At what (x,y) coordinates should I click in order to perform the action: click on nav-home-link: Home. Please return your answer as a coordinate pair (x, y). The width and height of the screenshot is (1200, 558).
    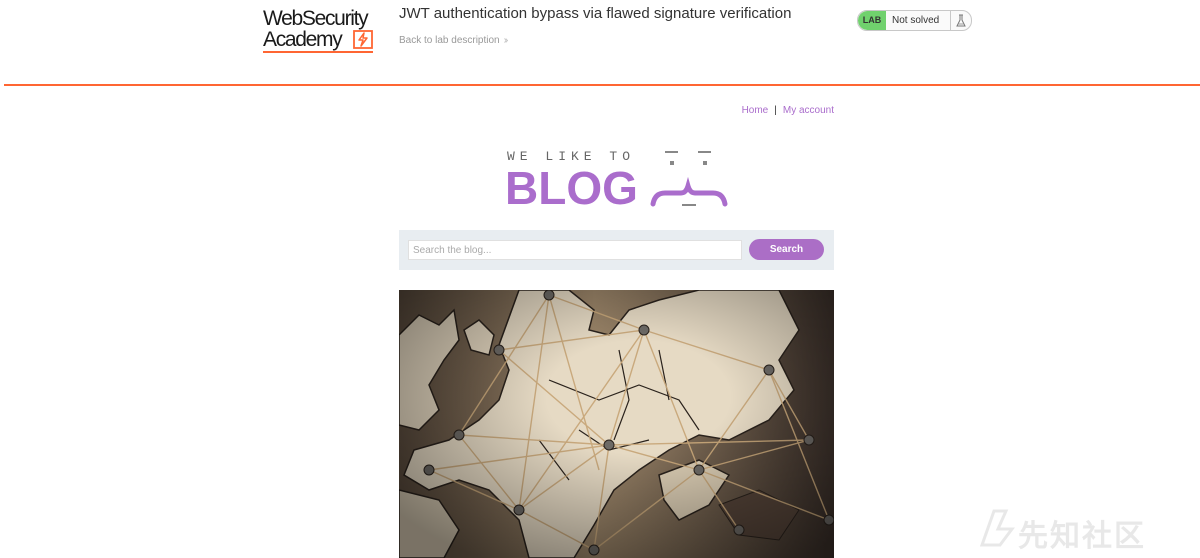
    Looking at the image, I should click on (755, 110).